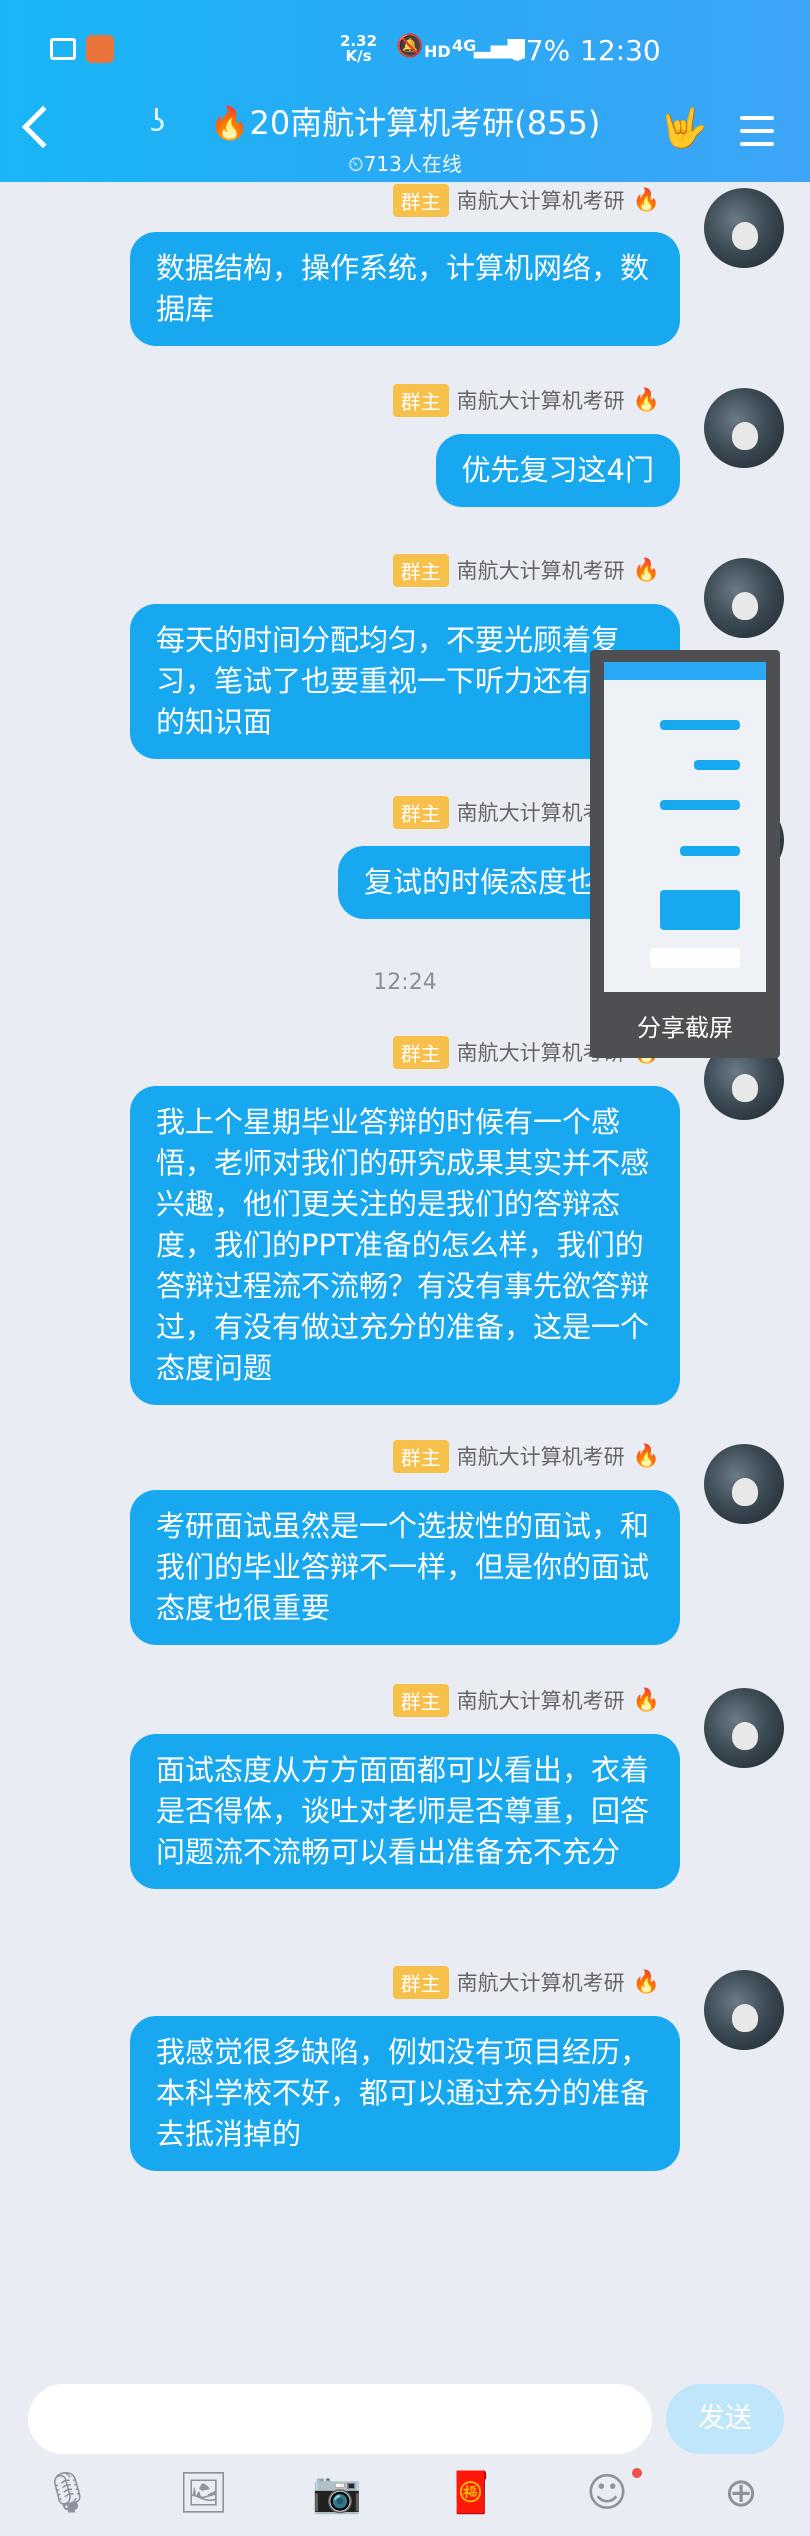 This screenshot has height=2536, width=810. What do you see at coordinates (337, 2493) in the screenshot?
I see `camera-icon: 📷` at bounding box center [337, 2493].